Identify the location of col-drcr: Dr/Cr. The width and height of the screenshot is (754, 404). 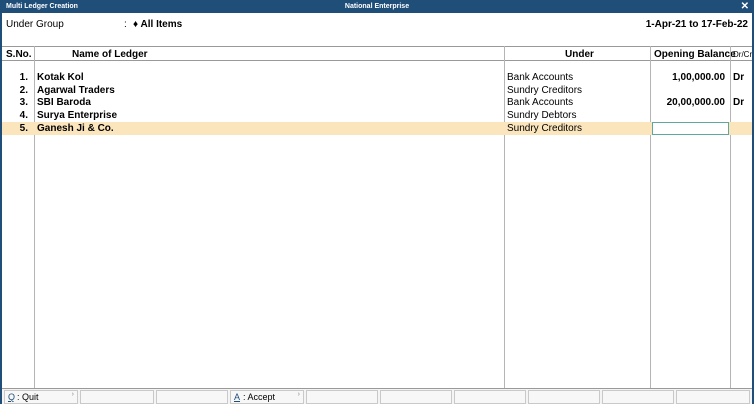
(743, 54).